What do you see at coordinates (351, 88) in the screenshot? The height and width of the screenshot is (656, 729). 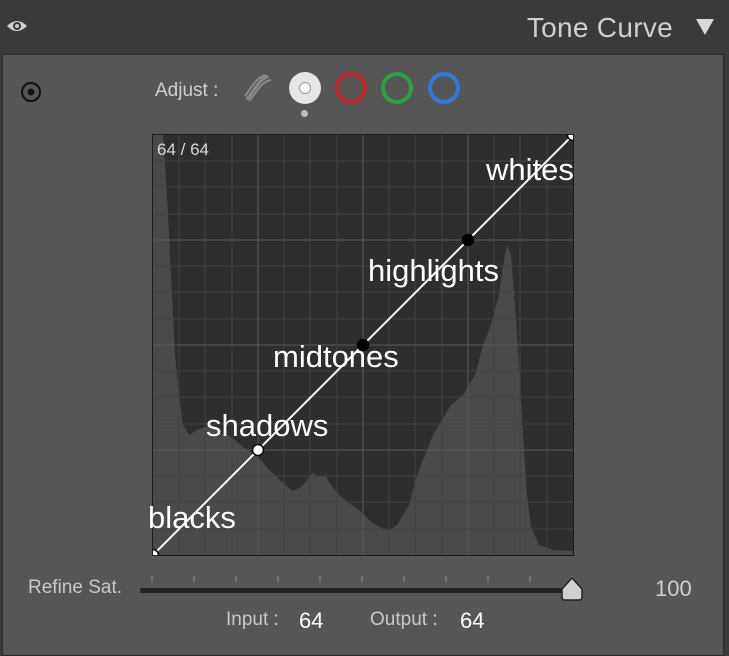 I see `red-channel-icon` at bounding box center [351, 88].